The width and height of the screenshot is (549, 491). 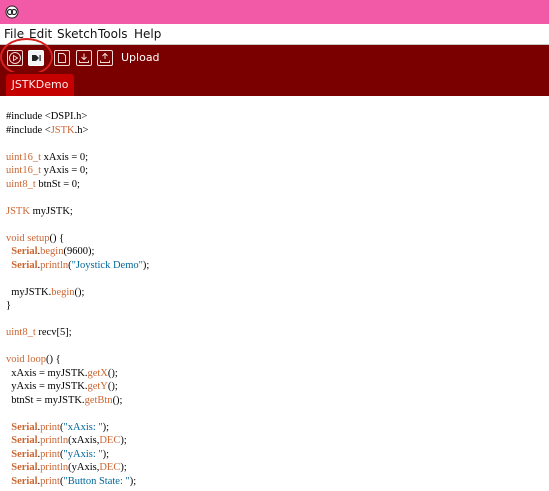 I want to click on code-line: JSTK myJSTK;, so click(x=77, y=212).